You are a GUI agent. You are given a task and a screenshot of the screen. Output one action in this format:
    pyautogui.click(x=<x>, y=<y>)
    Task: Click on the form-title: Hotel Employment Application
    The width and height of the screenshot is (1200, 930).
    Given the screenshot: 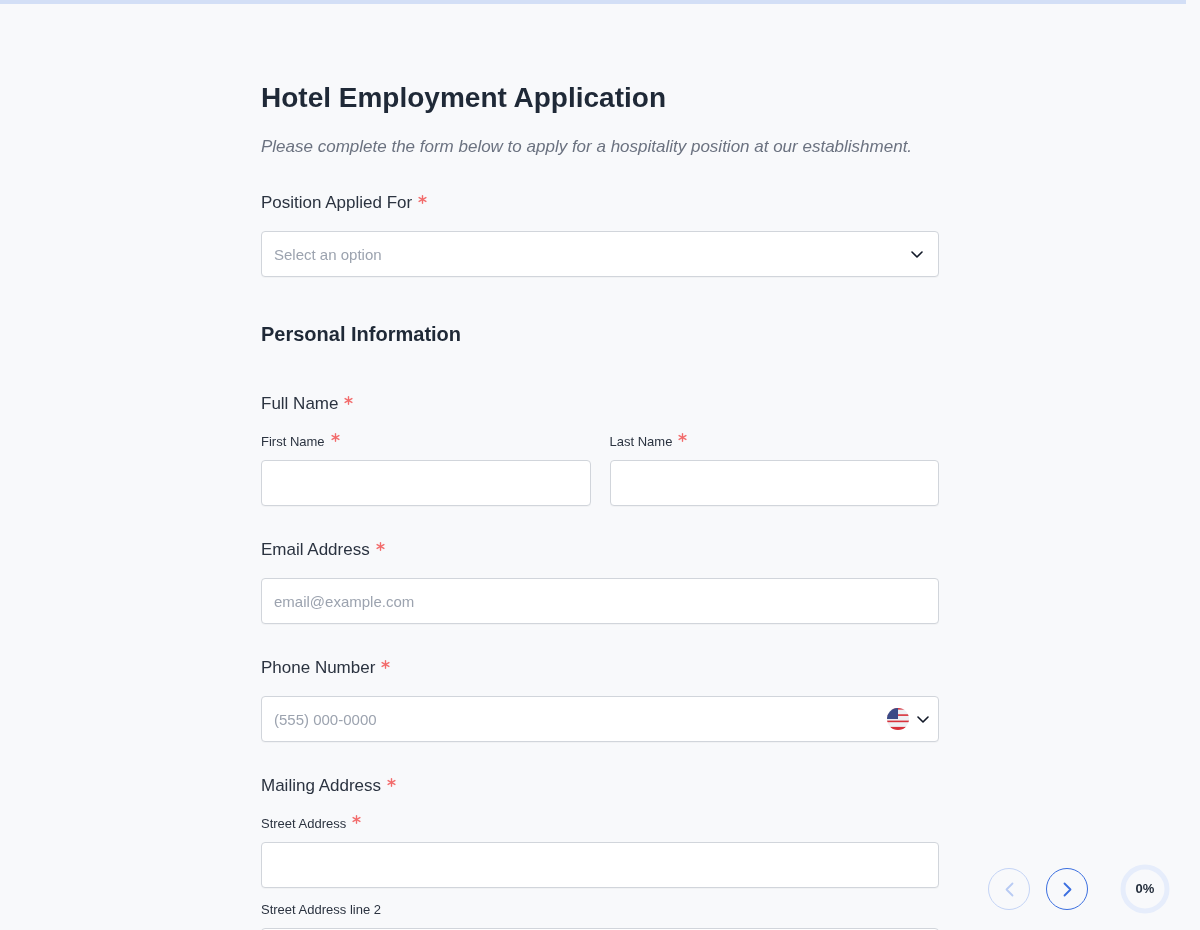 What is the action you would take?
    pyautogui.click(x=464, y=98)
    